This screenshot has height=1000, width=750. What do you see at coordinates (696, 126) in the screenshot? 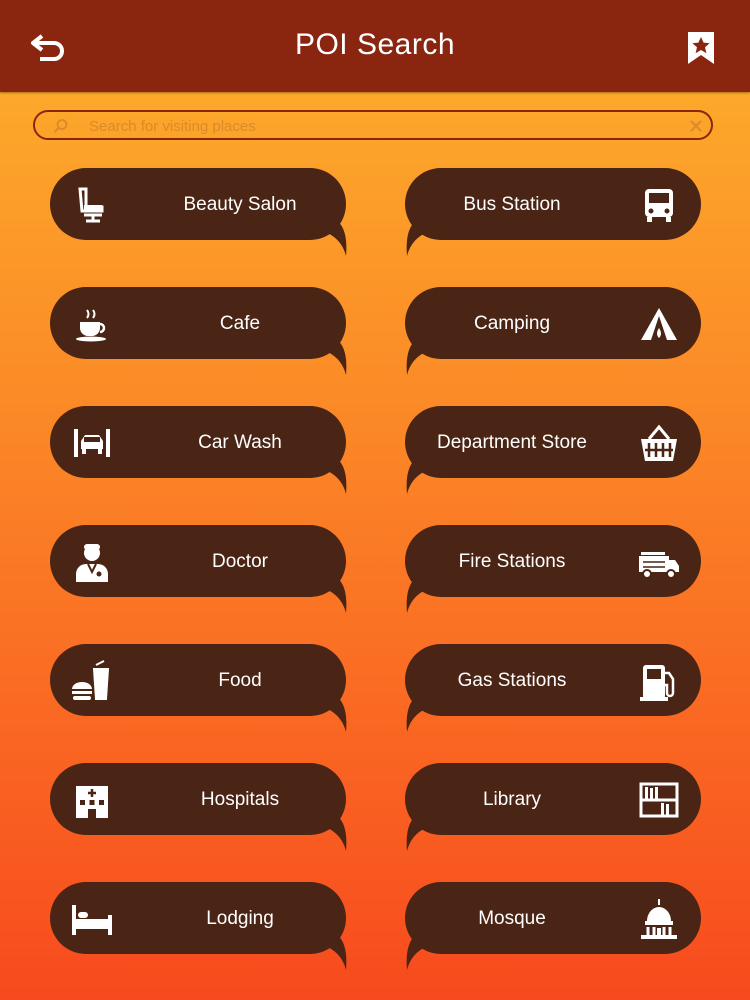
I see `clear-search-icon` at bounding box center [696, 126].